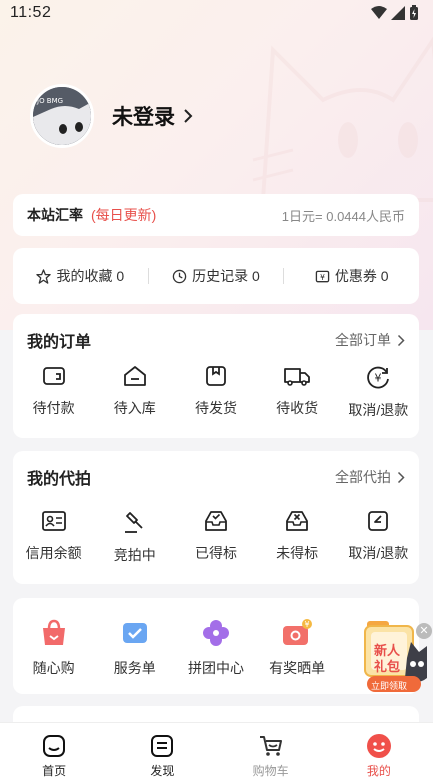 The image size is (433, 779). I want to click on avatar: JO BMG, so click(62, 116).